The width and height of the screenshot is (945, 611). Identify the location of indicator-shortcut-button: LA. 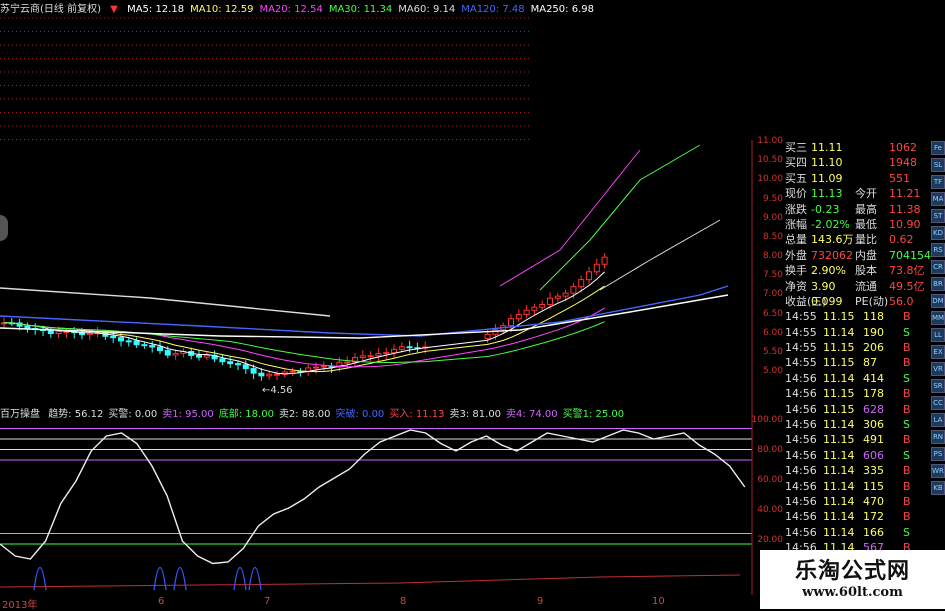
(938, 420).